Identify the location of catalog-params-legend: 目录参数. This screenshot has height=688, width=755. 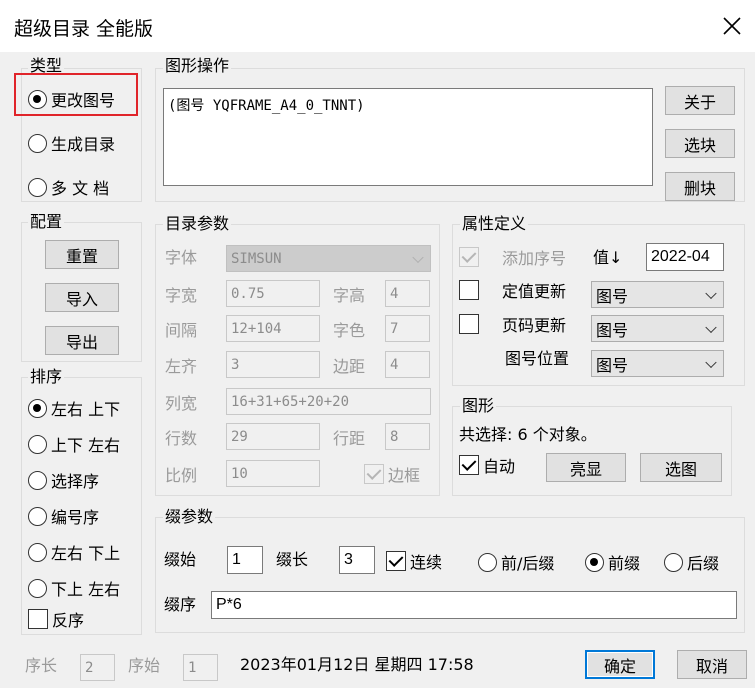
(197, 224).